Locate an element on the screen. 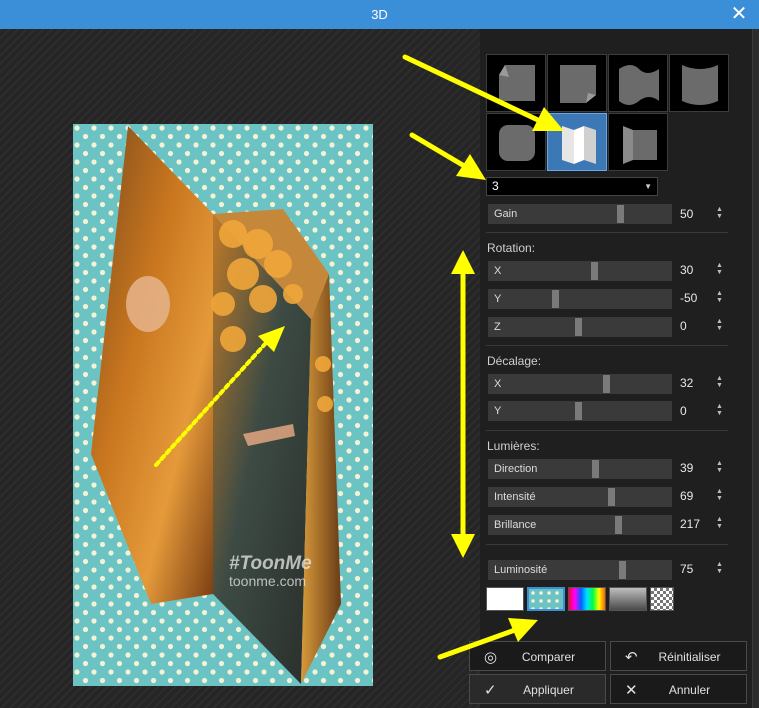 This screenshot has height=708, width=759. preset-folded-panels is located at coordinates (577, 142).